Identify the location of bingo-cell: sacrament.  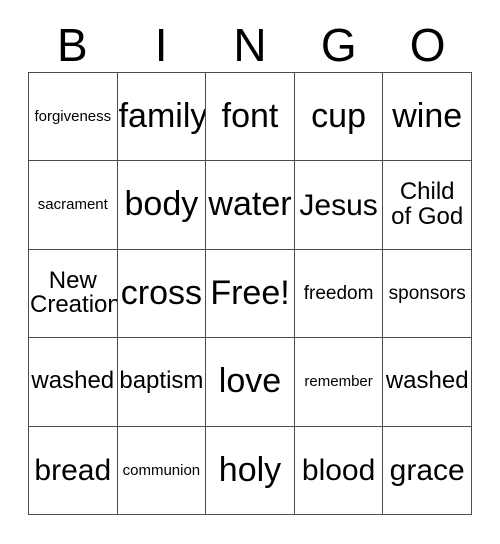
(73, 205).